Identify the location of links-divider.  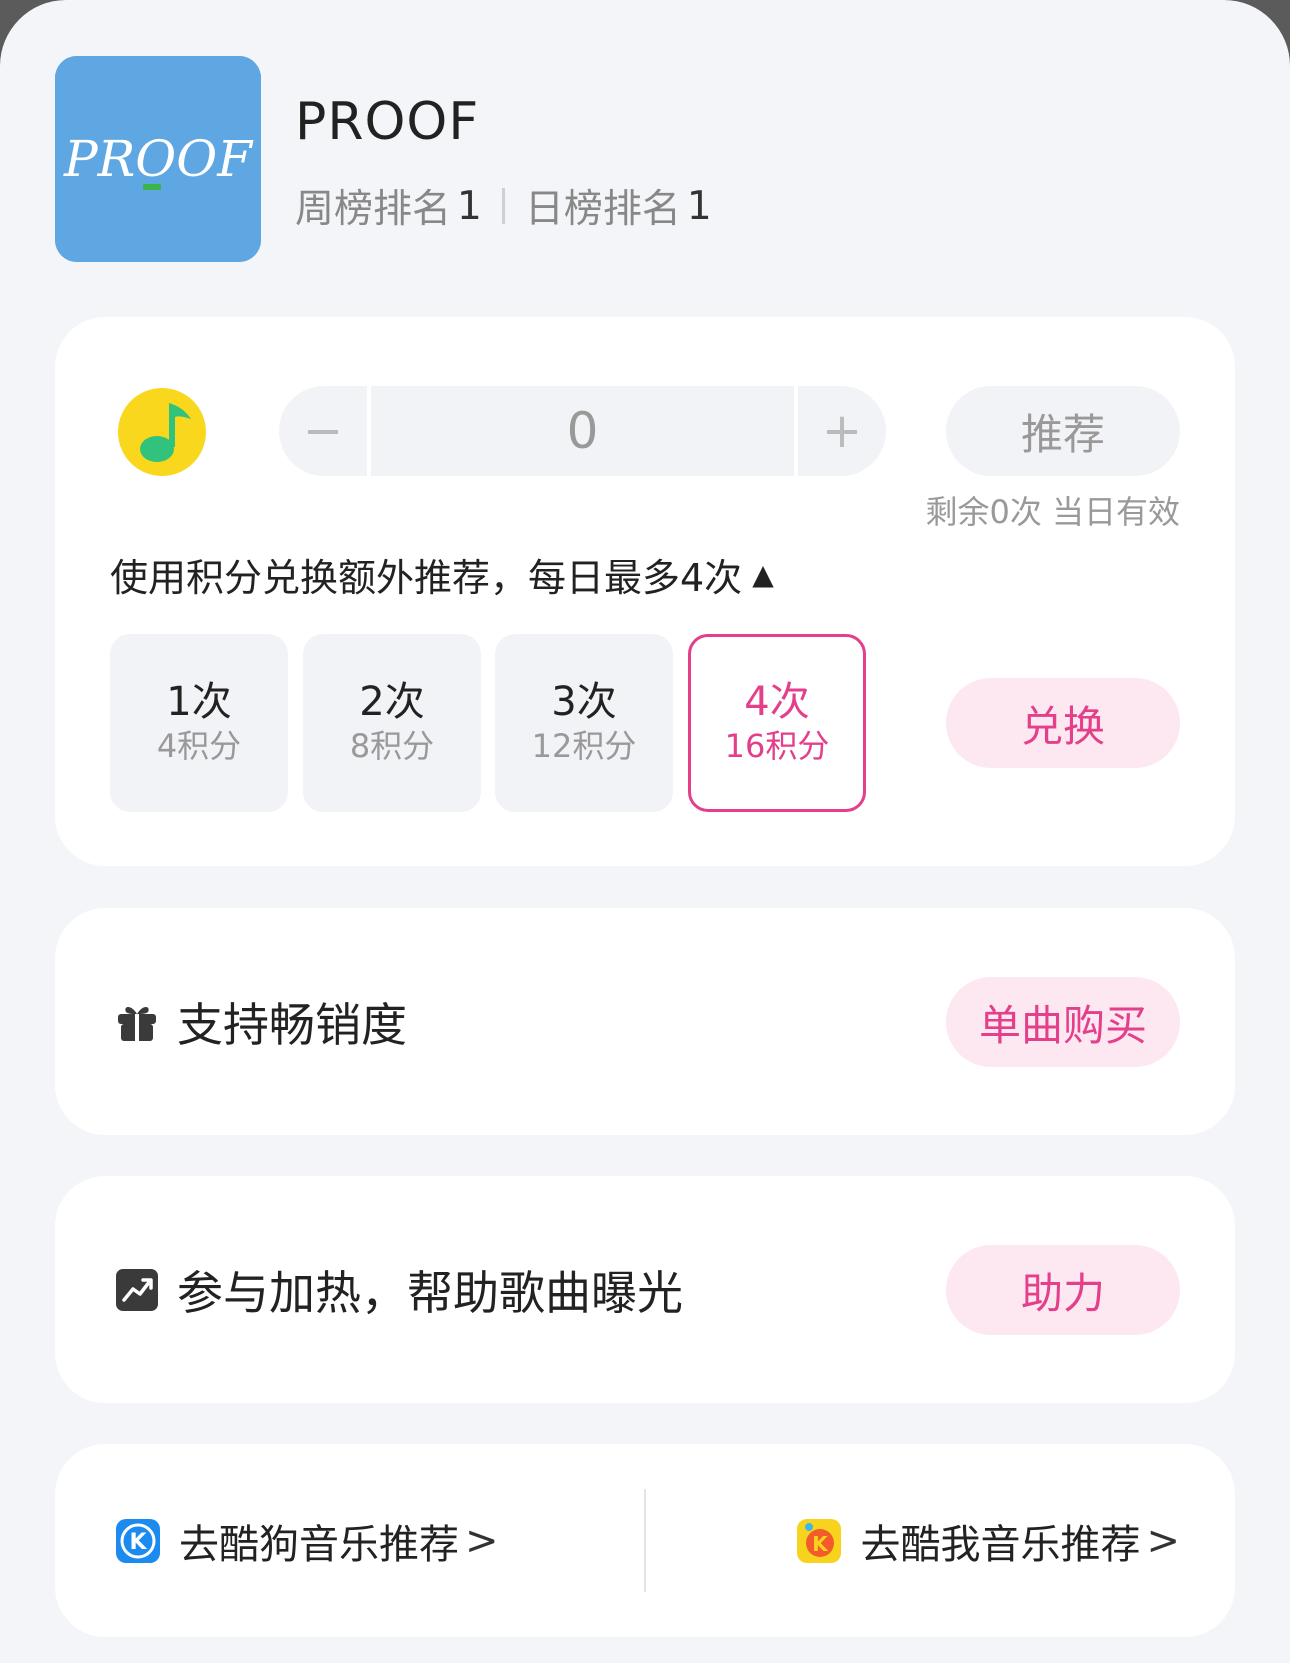
(645, 1540).